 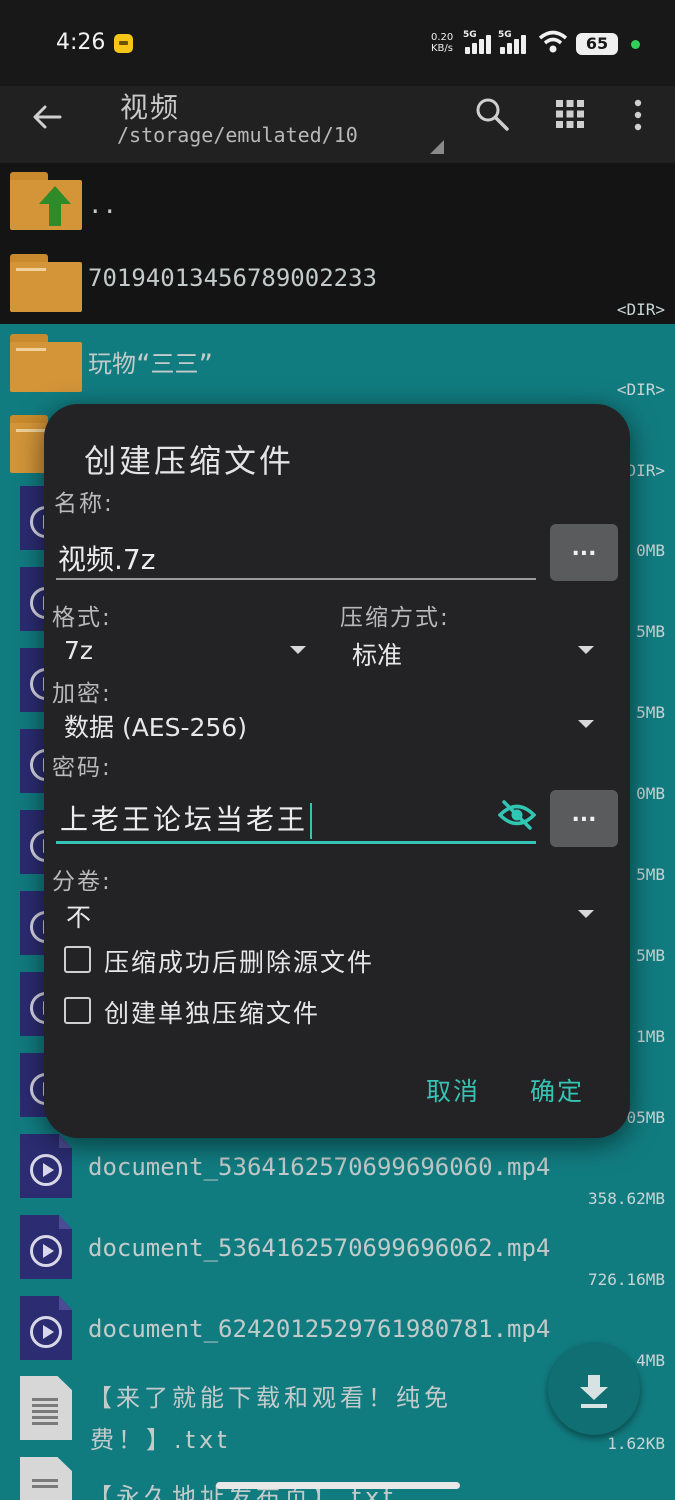 What do you see at coordinates (395, 618) in the screenshot?
I see `method-label: 压缩方式:` at bounding box center [395, 618].